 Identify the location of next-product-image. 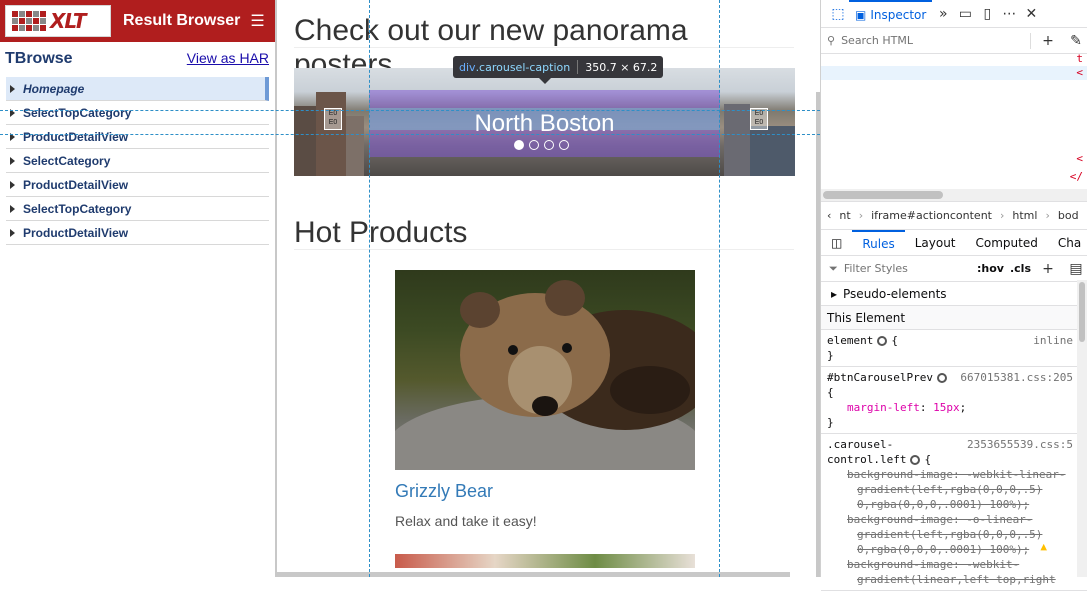
(545, 561).